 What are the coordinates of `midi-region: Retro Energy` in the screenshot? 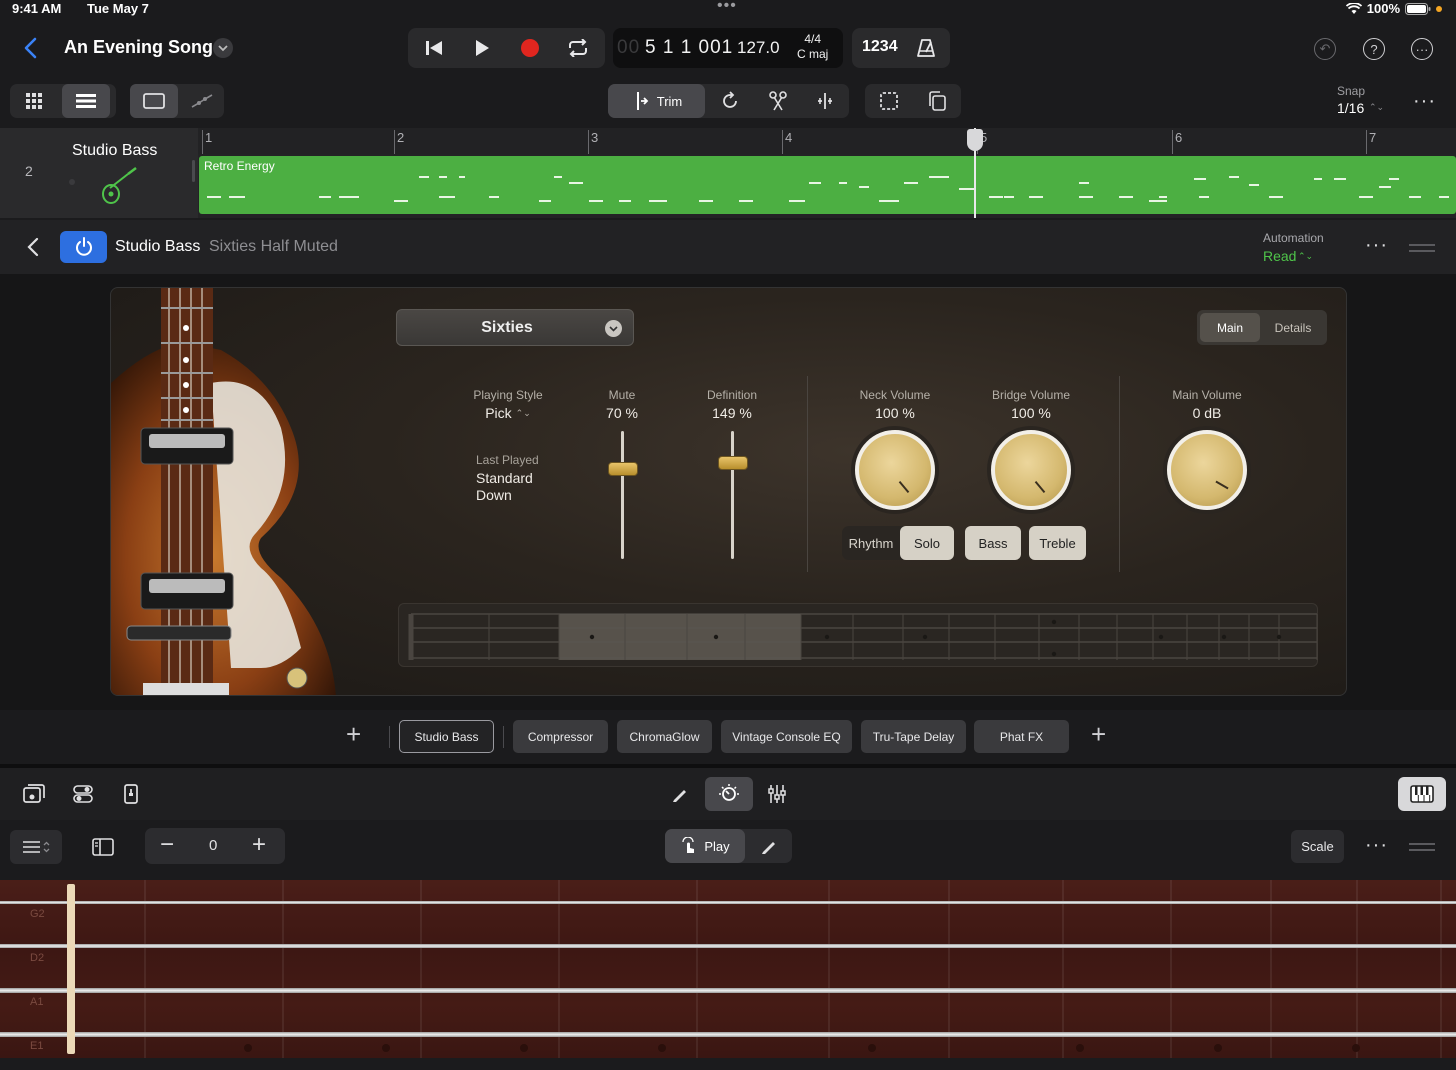 It's located at (827, 185).